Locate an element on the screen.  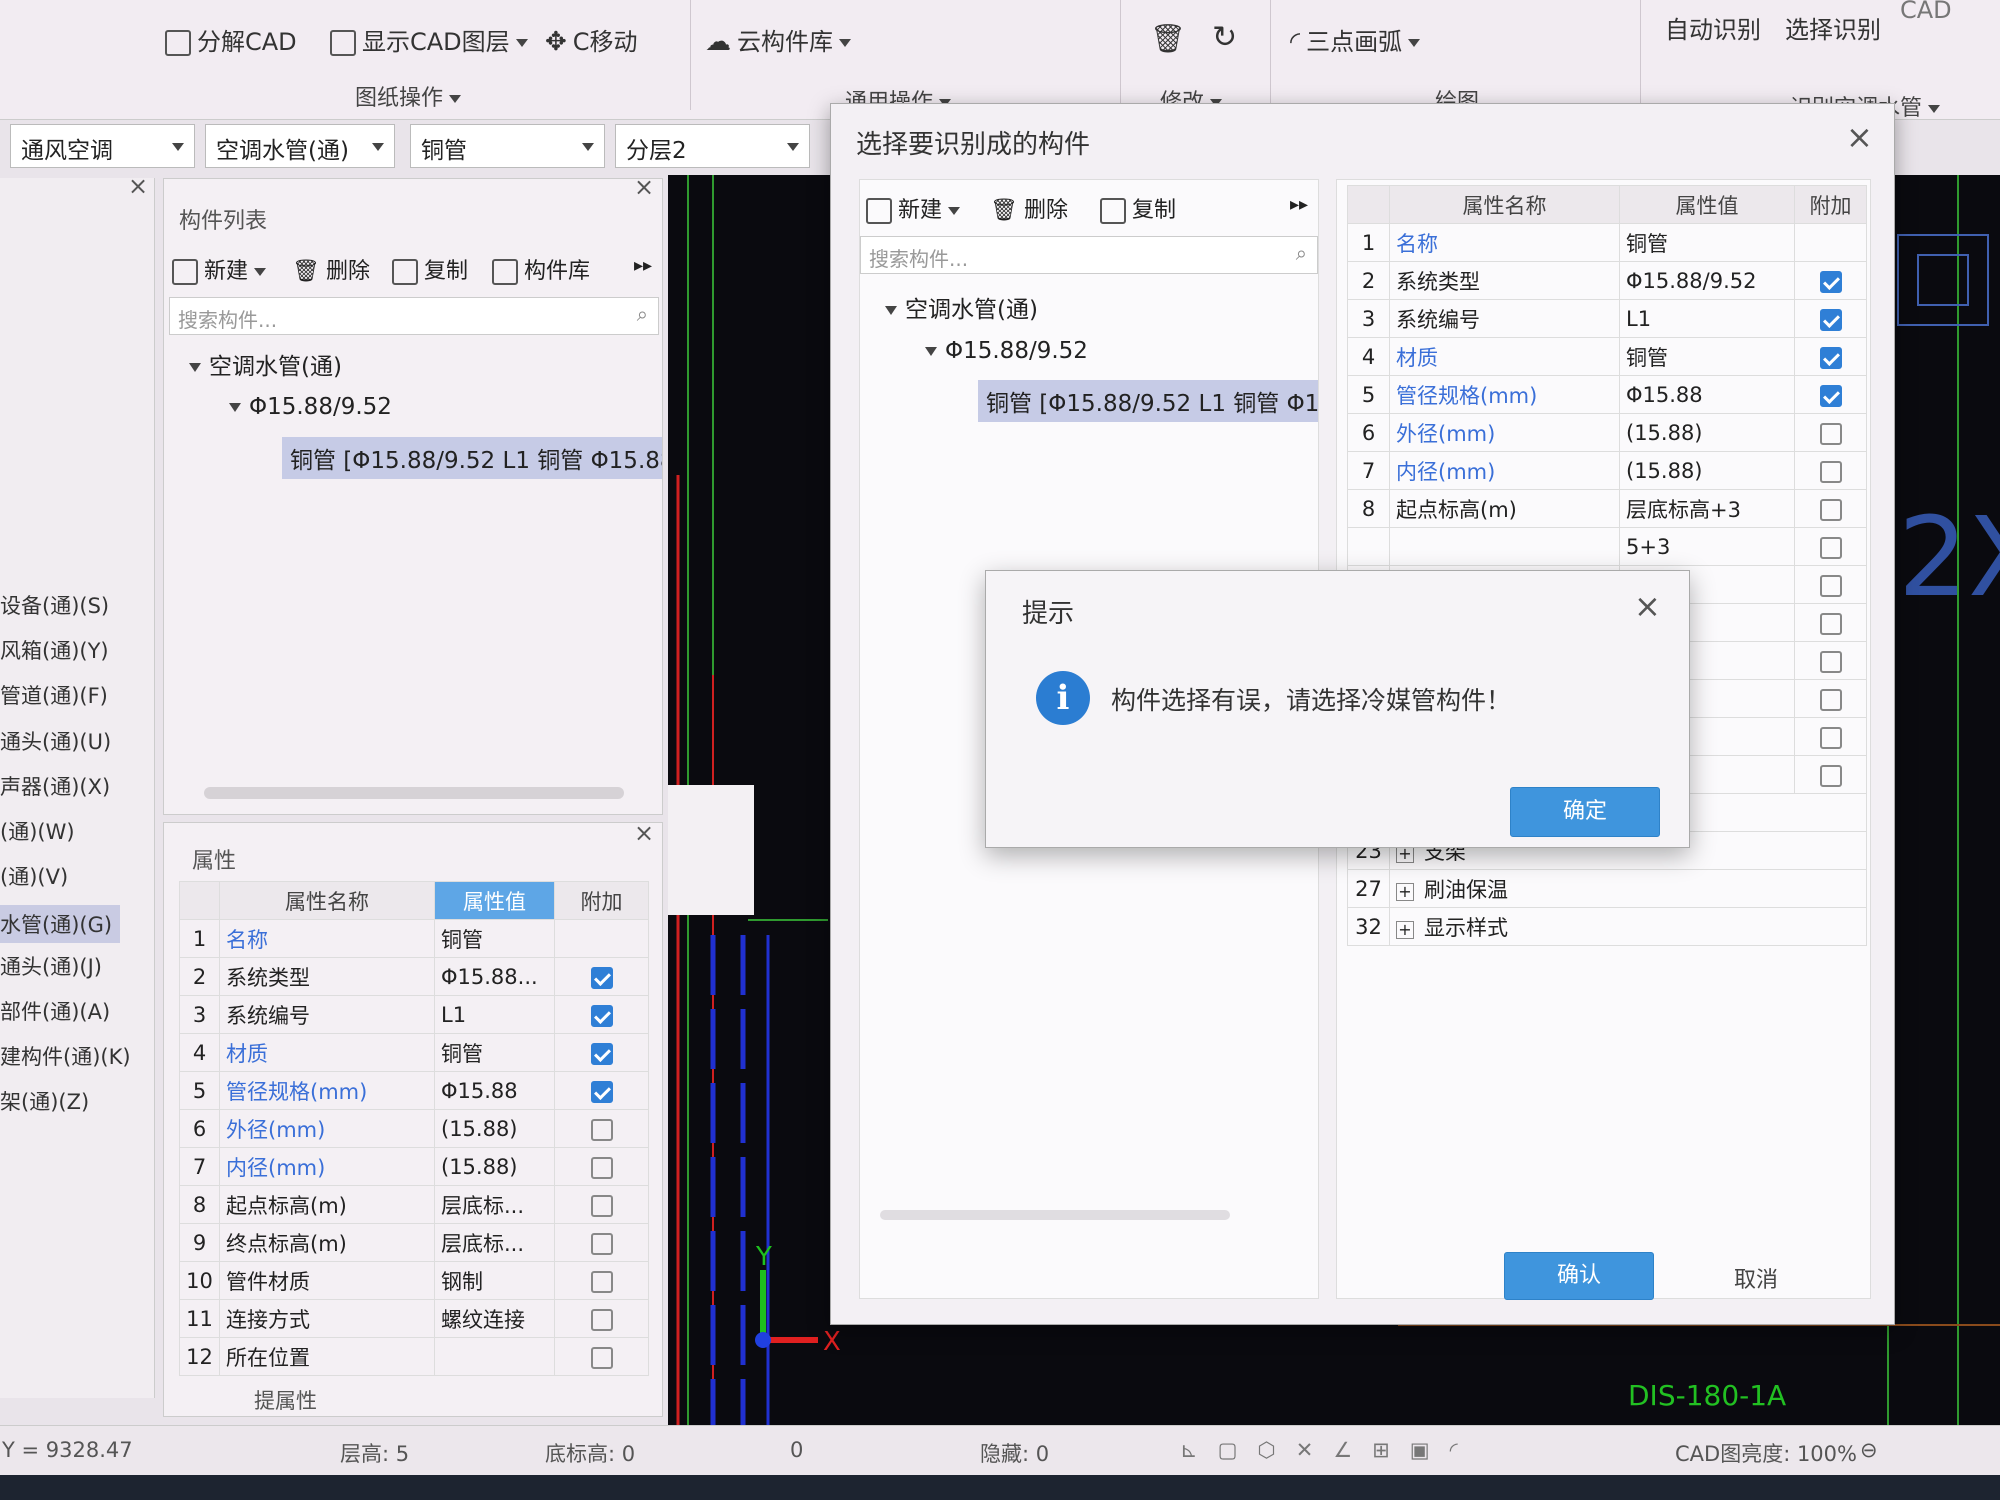
property-value: 钢制 is located at coordinates (494, 1280).